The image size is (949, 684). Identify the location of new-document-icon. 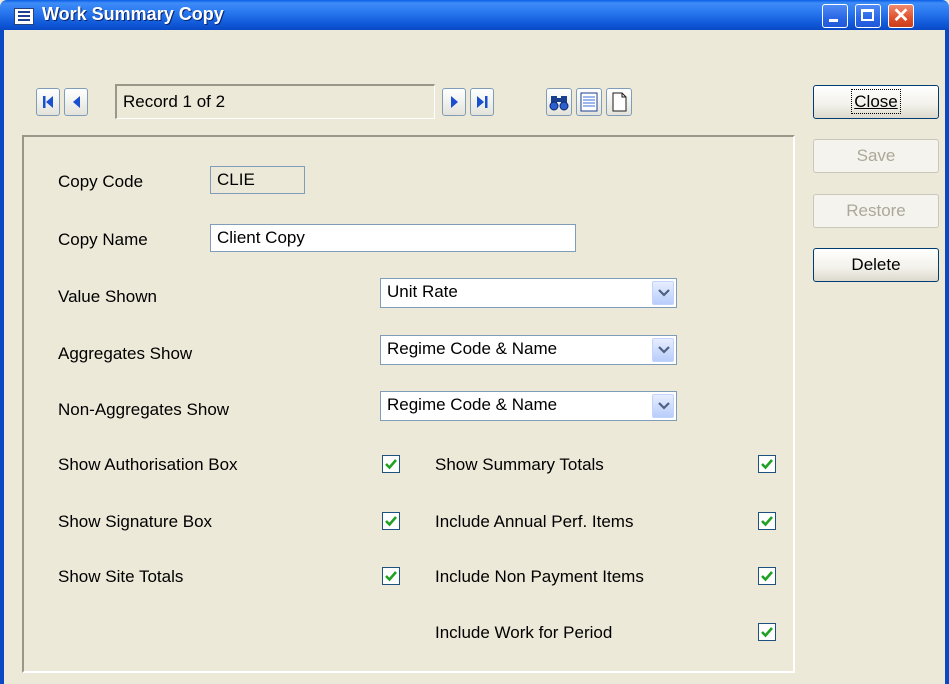
(619, 102).